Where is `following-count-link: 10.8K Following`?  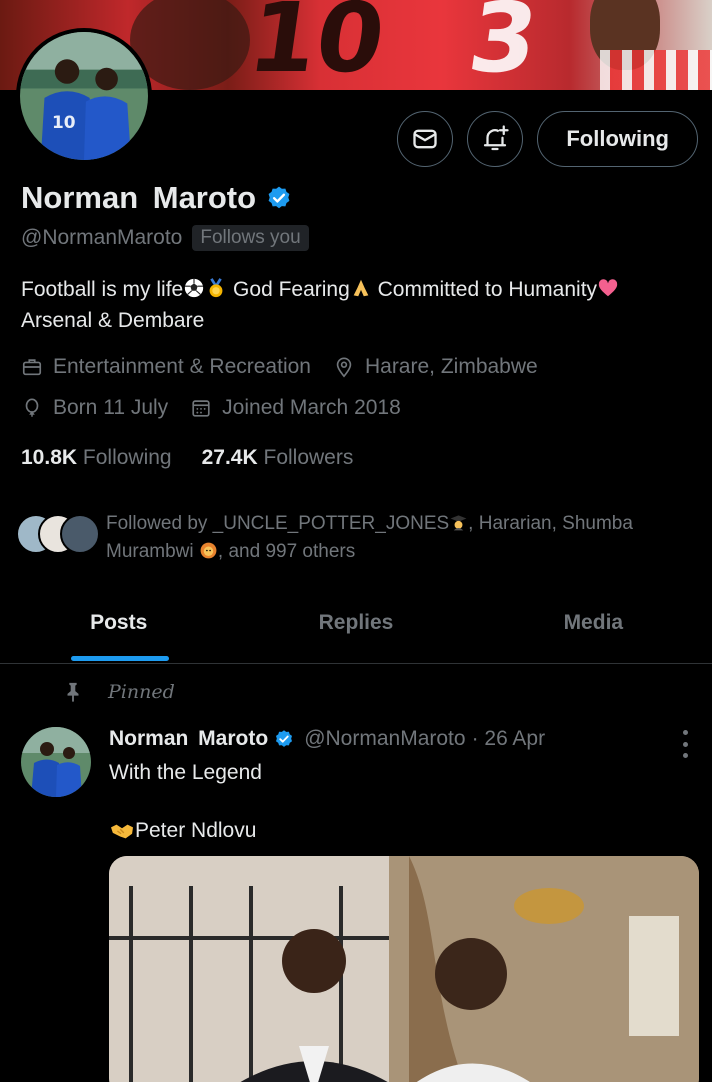
following-count-link: 10.8K Following is located at coordinates (96, 458).